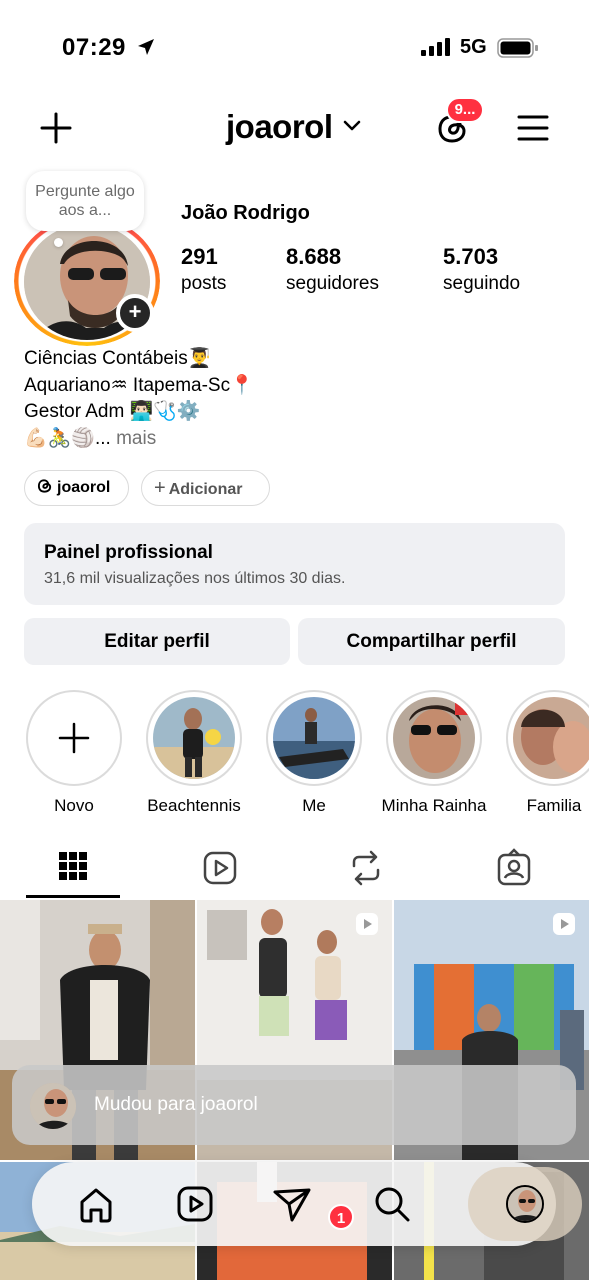 This screenshot has width=589, height=1280. What do you see at coordinates (73, 896) in the screenshot?
I see `active-tab-indicator` at bounding box center [73, 896].